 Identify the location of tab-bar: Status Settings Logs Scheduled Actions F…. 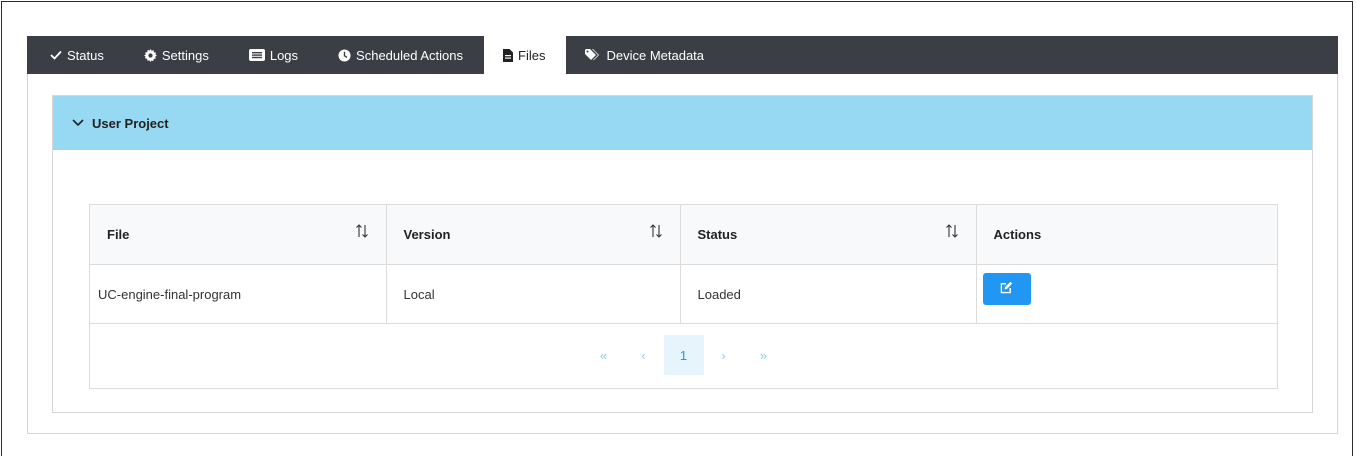
(682, 55).